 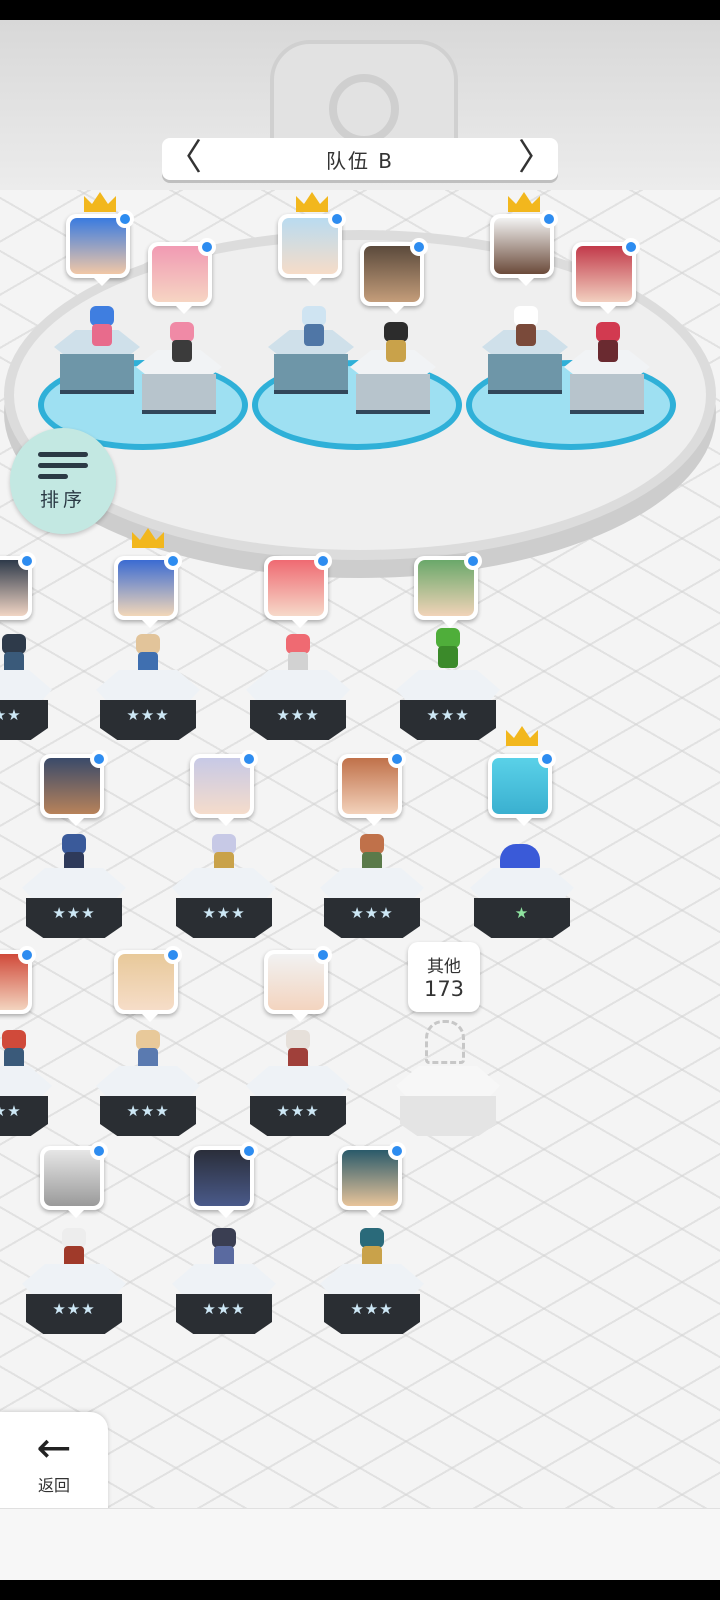 I want to click on empty-pedestal, so click(x=448, y=1108).